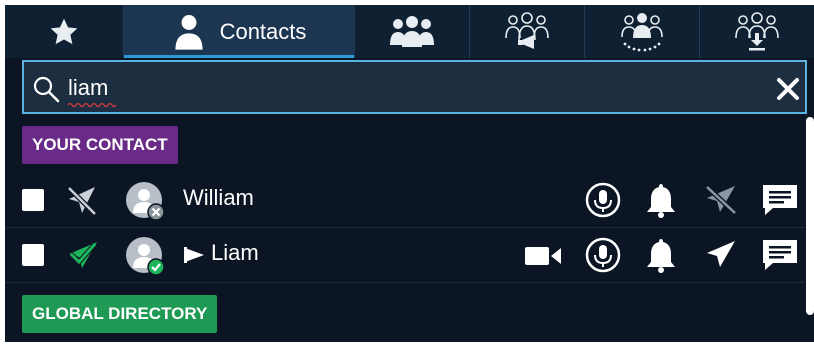 This screenshot has height=347, width=814. I want to click on send-disabled-icon, so click(721, 200).